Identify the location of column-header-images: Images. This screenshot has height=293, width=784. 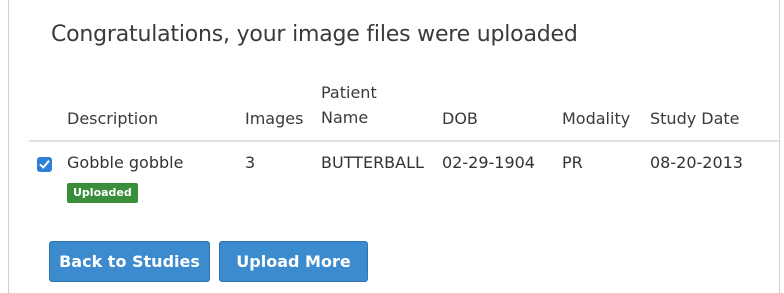
(274, 118).